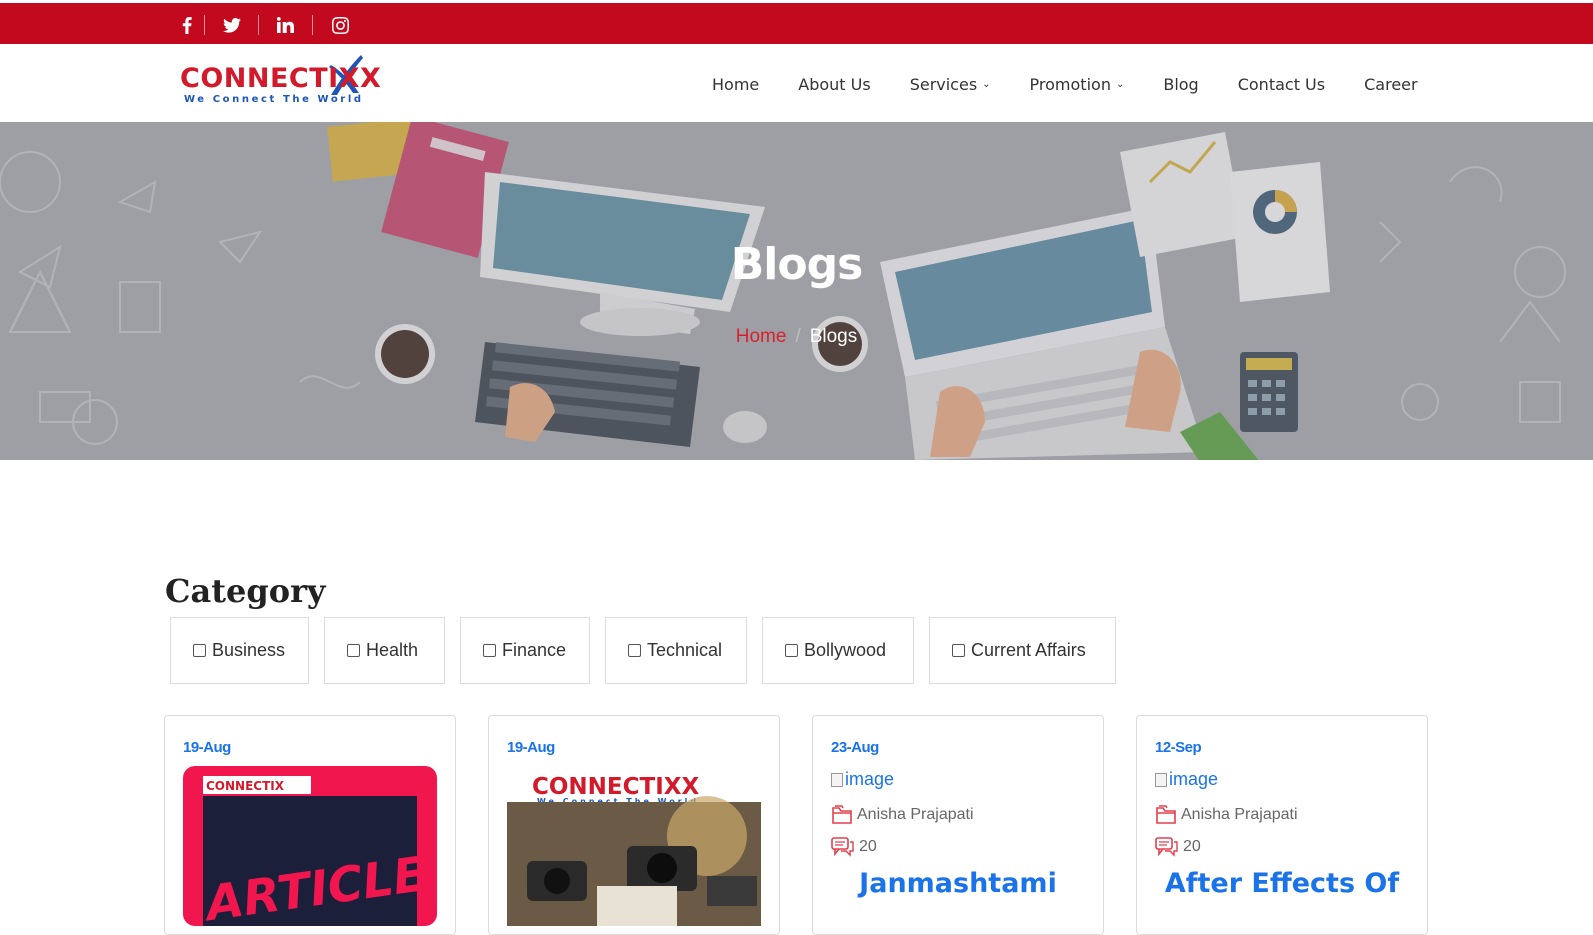 This screenshot has height=935, width=1593. I want to click on post-thumbnail: CONNECTIX ARTICLE 370, so click(310, 846).